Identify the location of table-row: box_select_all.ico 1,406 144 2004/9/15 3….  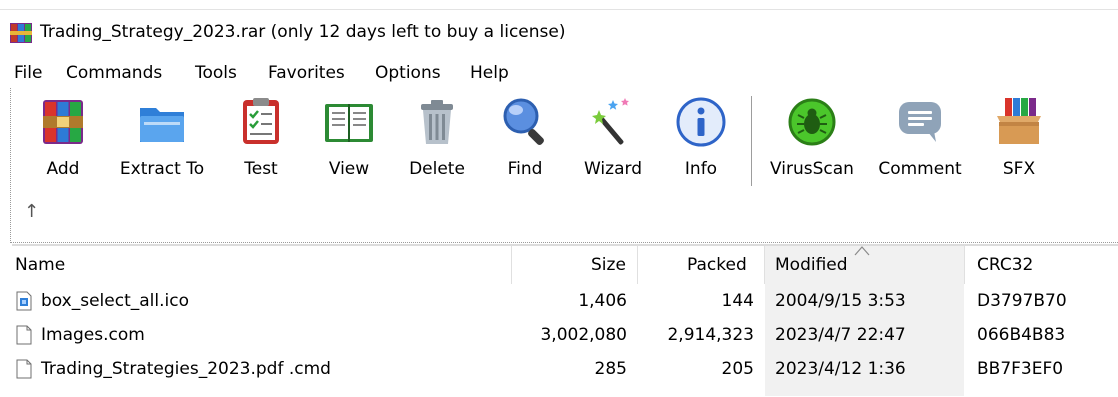
(559, 301).